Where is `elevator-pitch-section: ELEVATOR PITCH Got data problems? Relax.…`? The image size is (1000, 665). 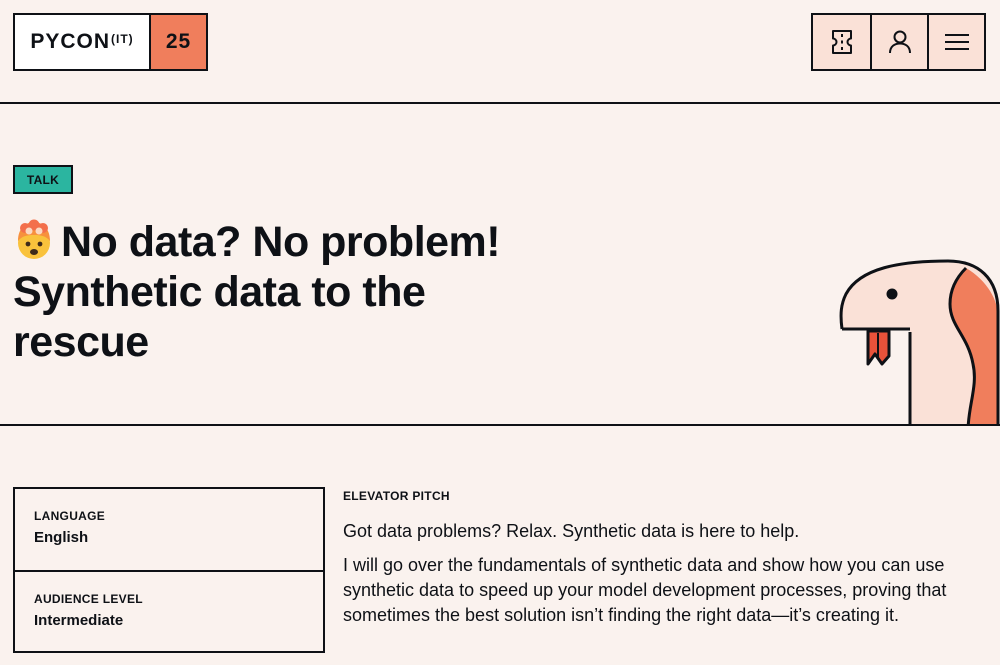
elevator-pitch-section: ELEVATOR PITCH Got data problems? Relax.… is located at coordinates (668, 558).